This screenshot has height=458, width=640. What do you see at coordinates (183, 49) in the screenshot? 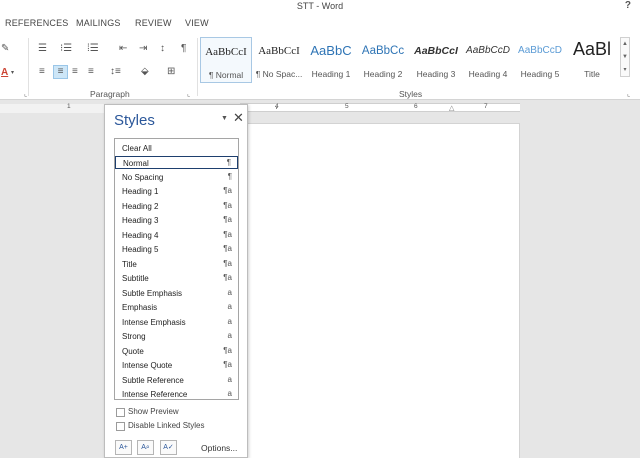
I see `show-marks-icon: ¶` at bounding box center [183, 49].